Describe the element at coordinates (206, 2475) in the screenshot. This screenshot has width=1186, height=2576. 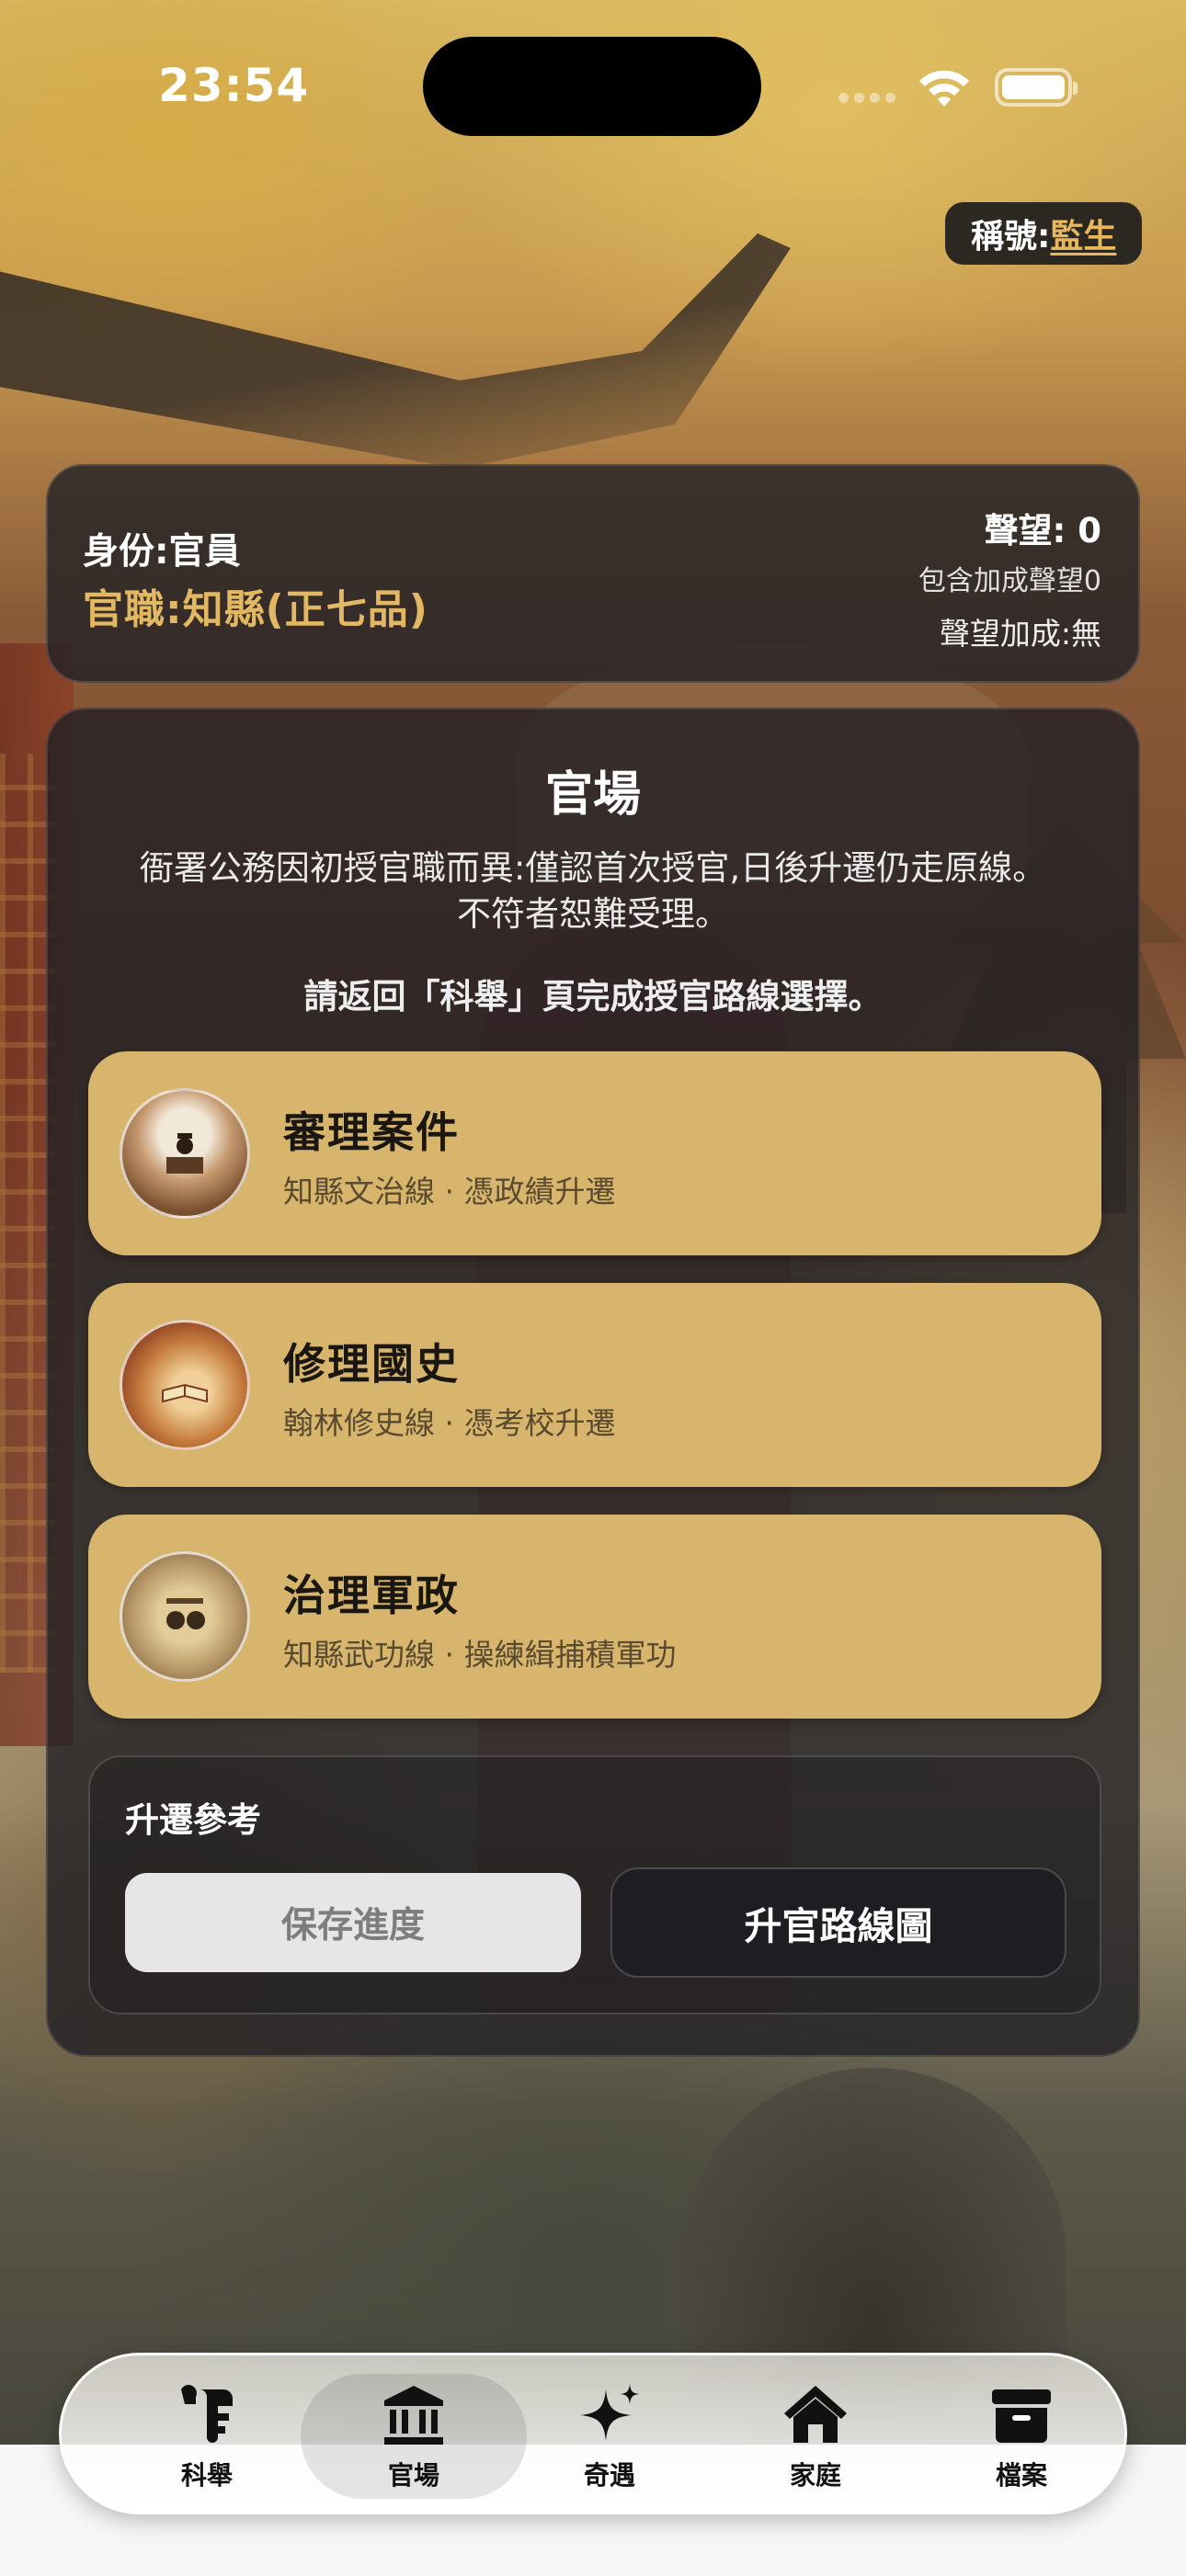
I see `tab-label: 科舉` at that location.